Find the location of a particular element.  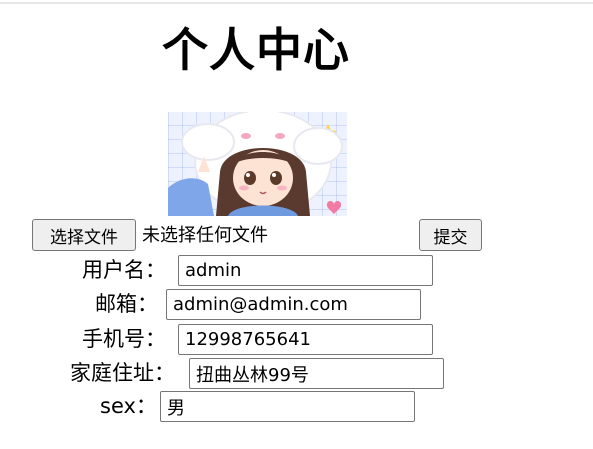

username-label: 用户名： is located at coordinates (124, 270).